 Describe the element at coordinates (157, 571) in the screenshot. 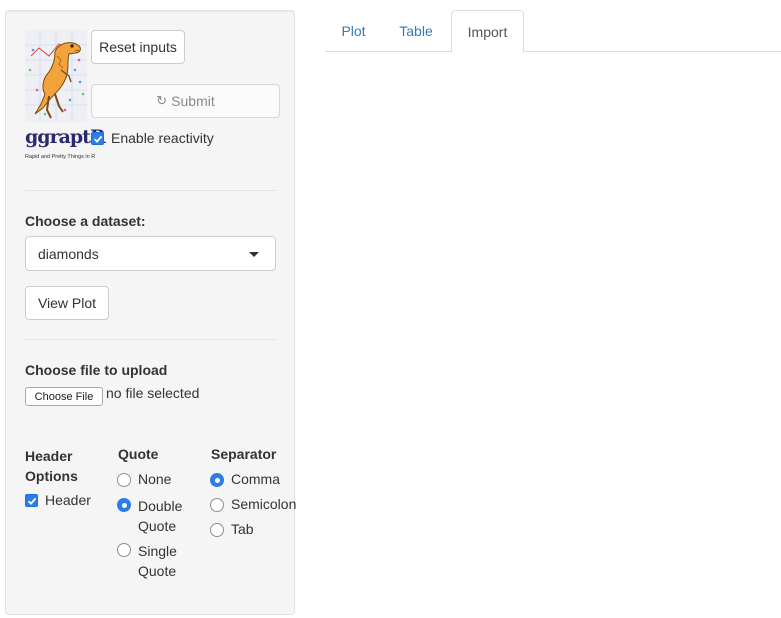

I see `quote-single-line2: Quote` at that location.